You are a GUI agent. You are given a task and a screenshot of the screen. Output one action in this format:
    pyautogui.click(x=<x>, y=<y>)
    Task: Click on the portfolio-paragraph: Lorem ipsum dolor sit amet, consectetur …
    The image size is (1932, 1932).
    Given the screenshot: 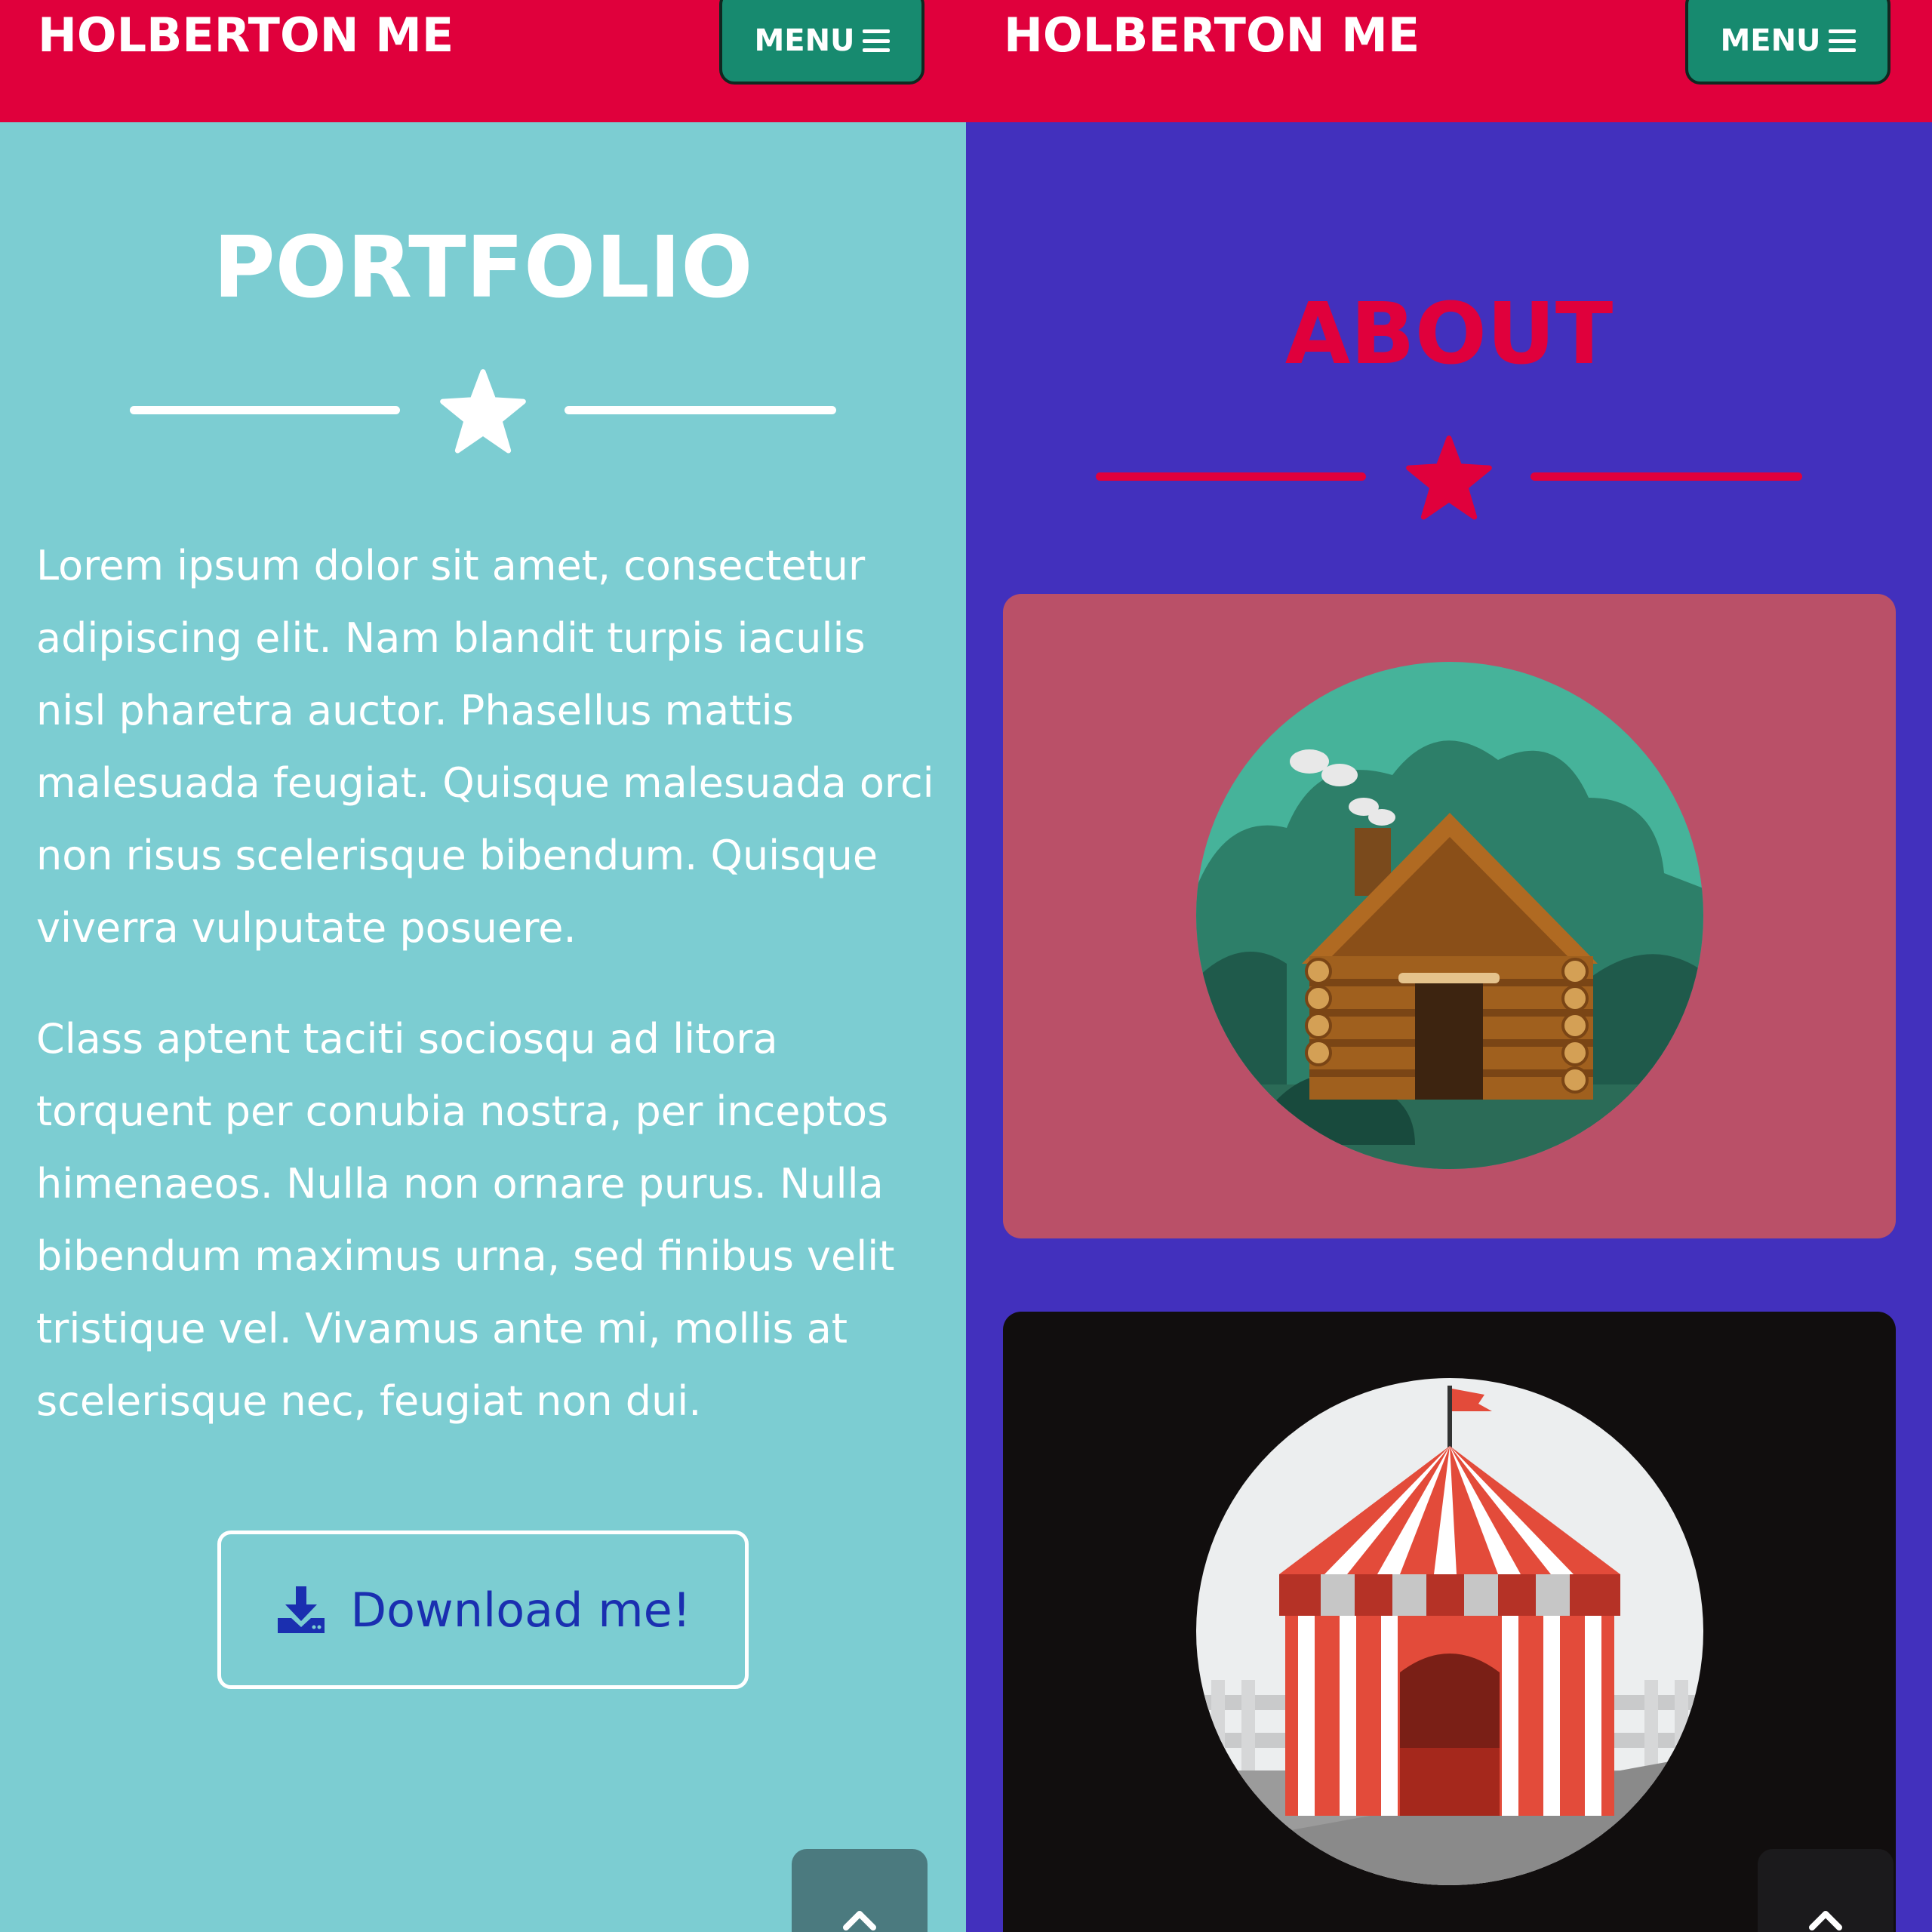 What is the action you would take?
    pyautogui.click(x=485, y=747)
    